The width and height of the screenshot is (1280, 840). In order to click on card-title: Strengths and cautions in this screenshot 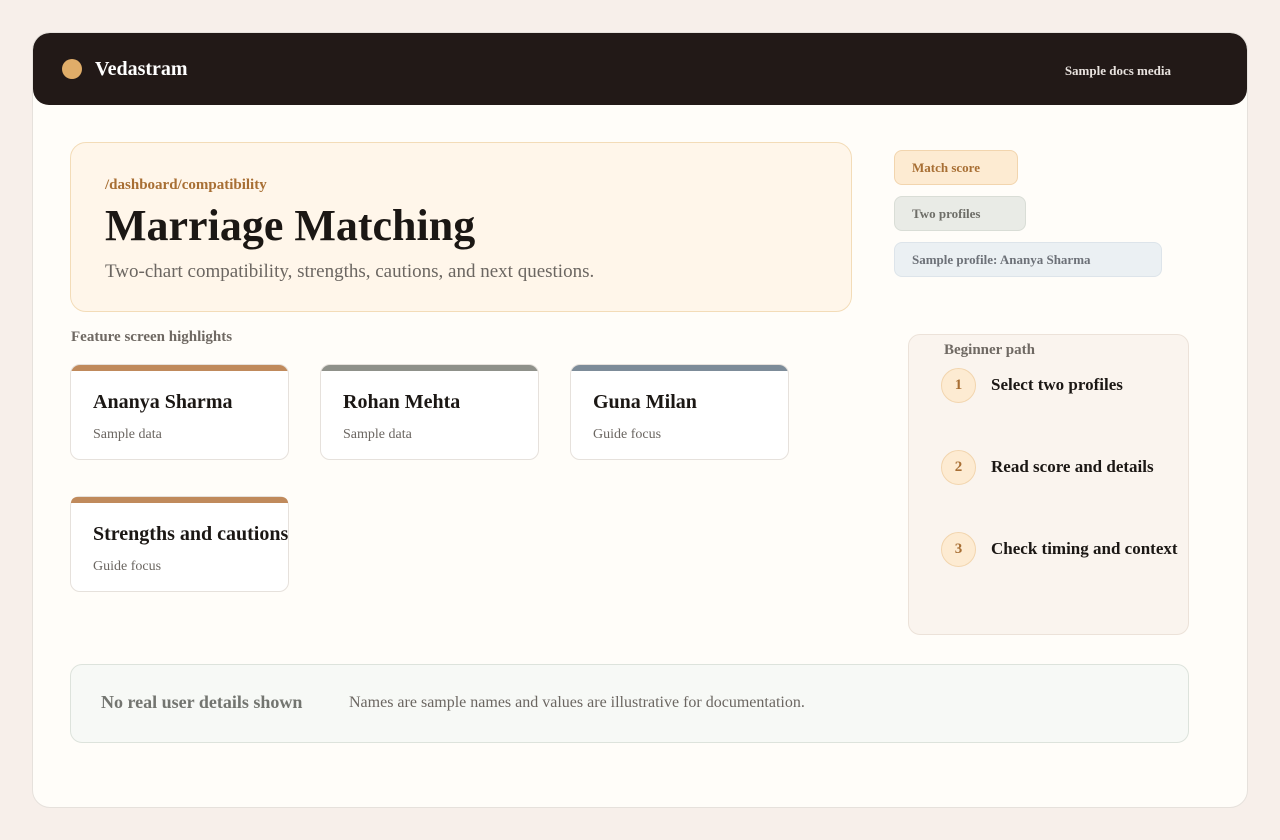, I will do `click(191, 534)`.